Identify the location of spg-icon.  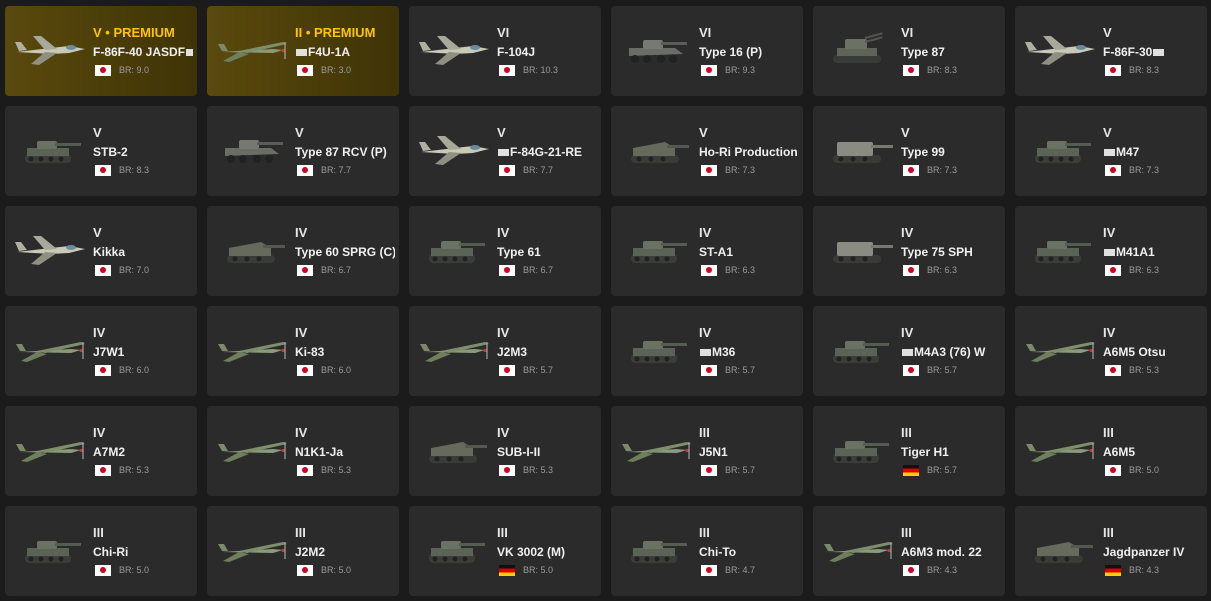
(859, 250).